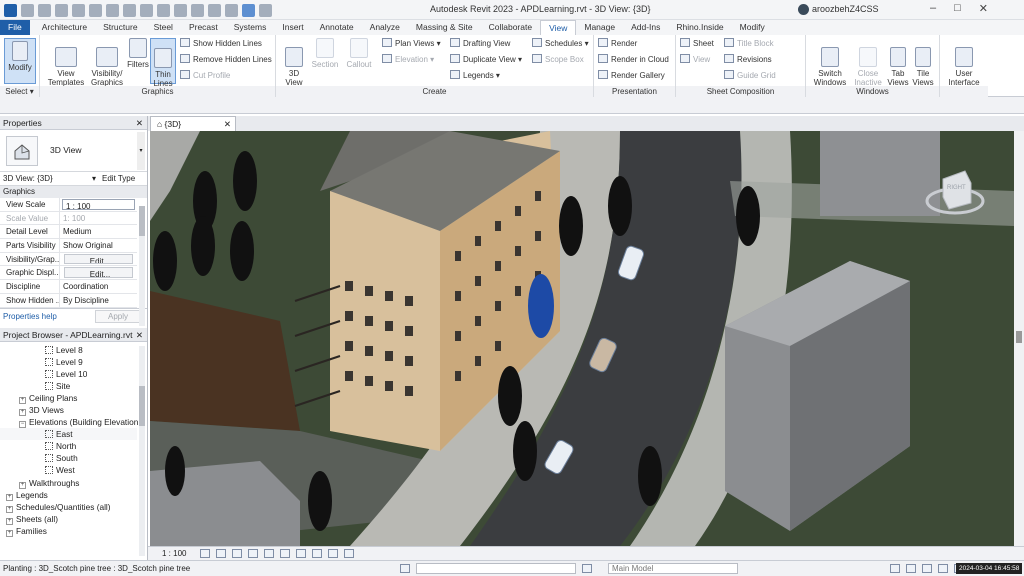  Describe the element at coordinates (73, 192) in the screenshot. I see `group-graphics: Graphics` at that location.